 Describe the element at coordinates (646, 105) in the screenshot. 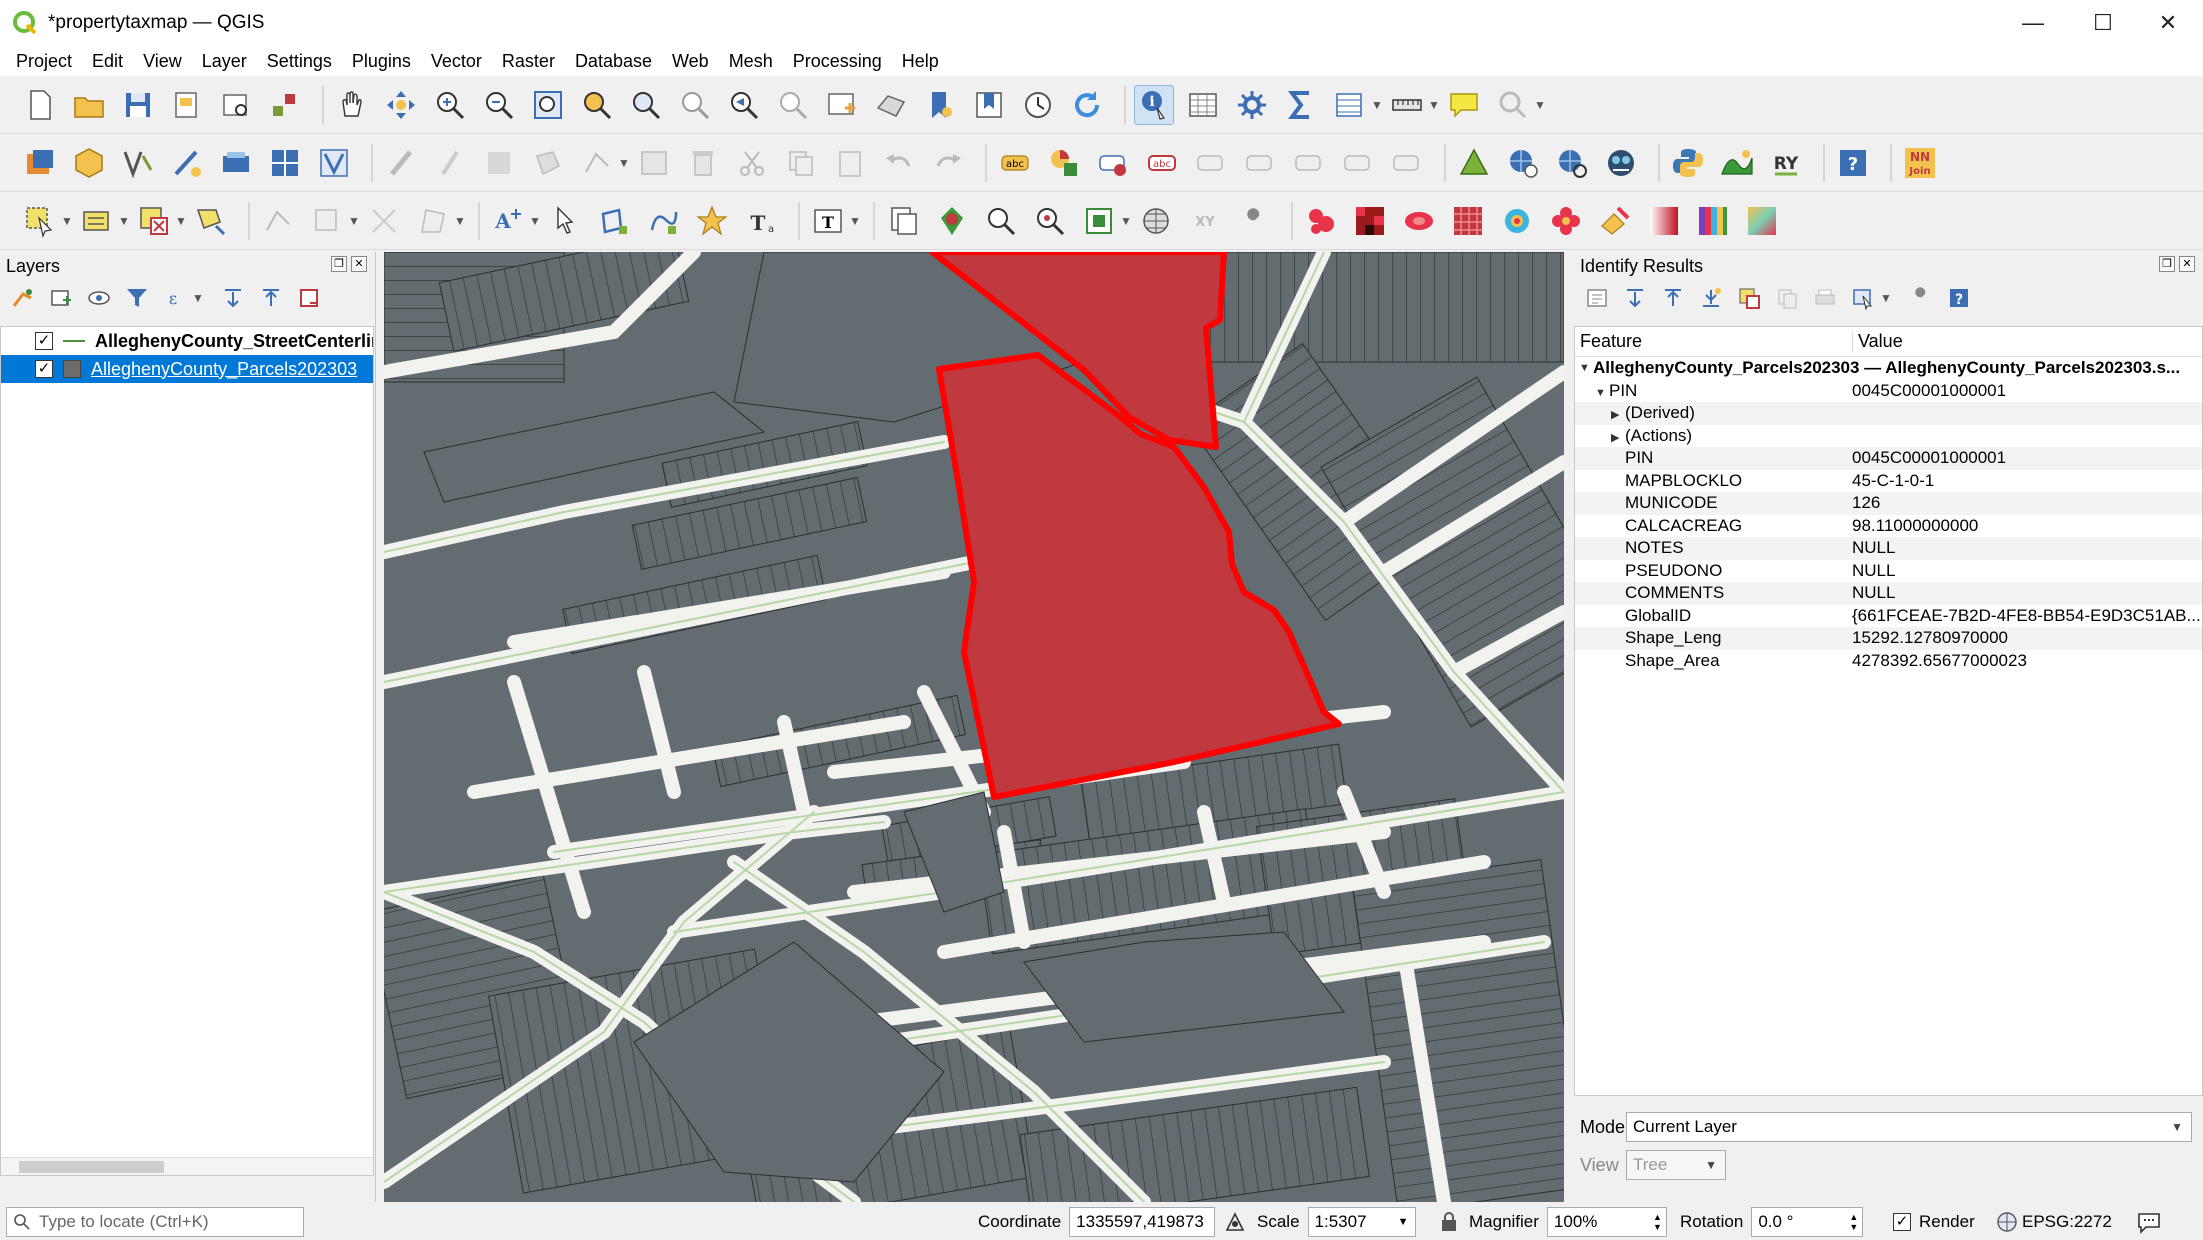

I see `zoom-to-layer-icon` at that location.